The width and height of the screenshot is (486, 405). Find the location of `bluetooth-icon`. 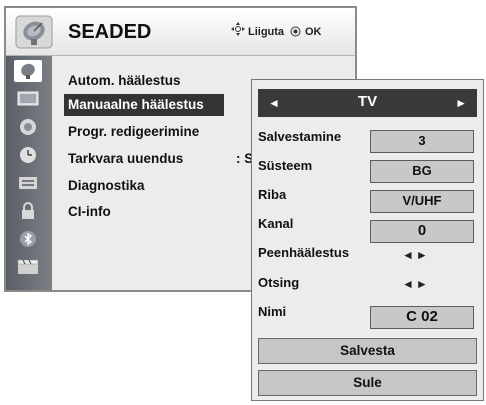

bluetooth-icon is located at coordinates (28, 239).